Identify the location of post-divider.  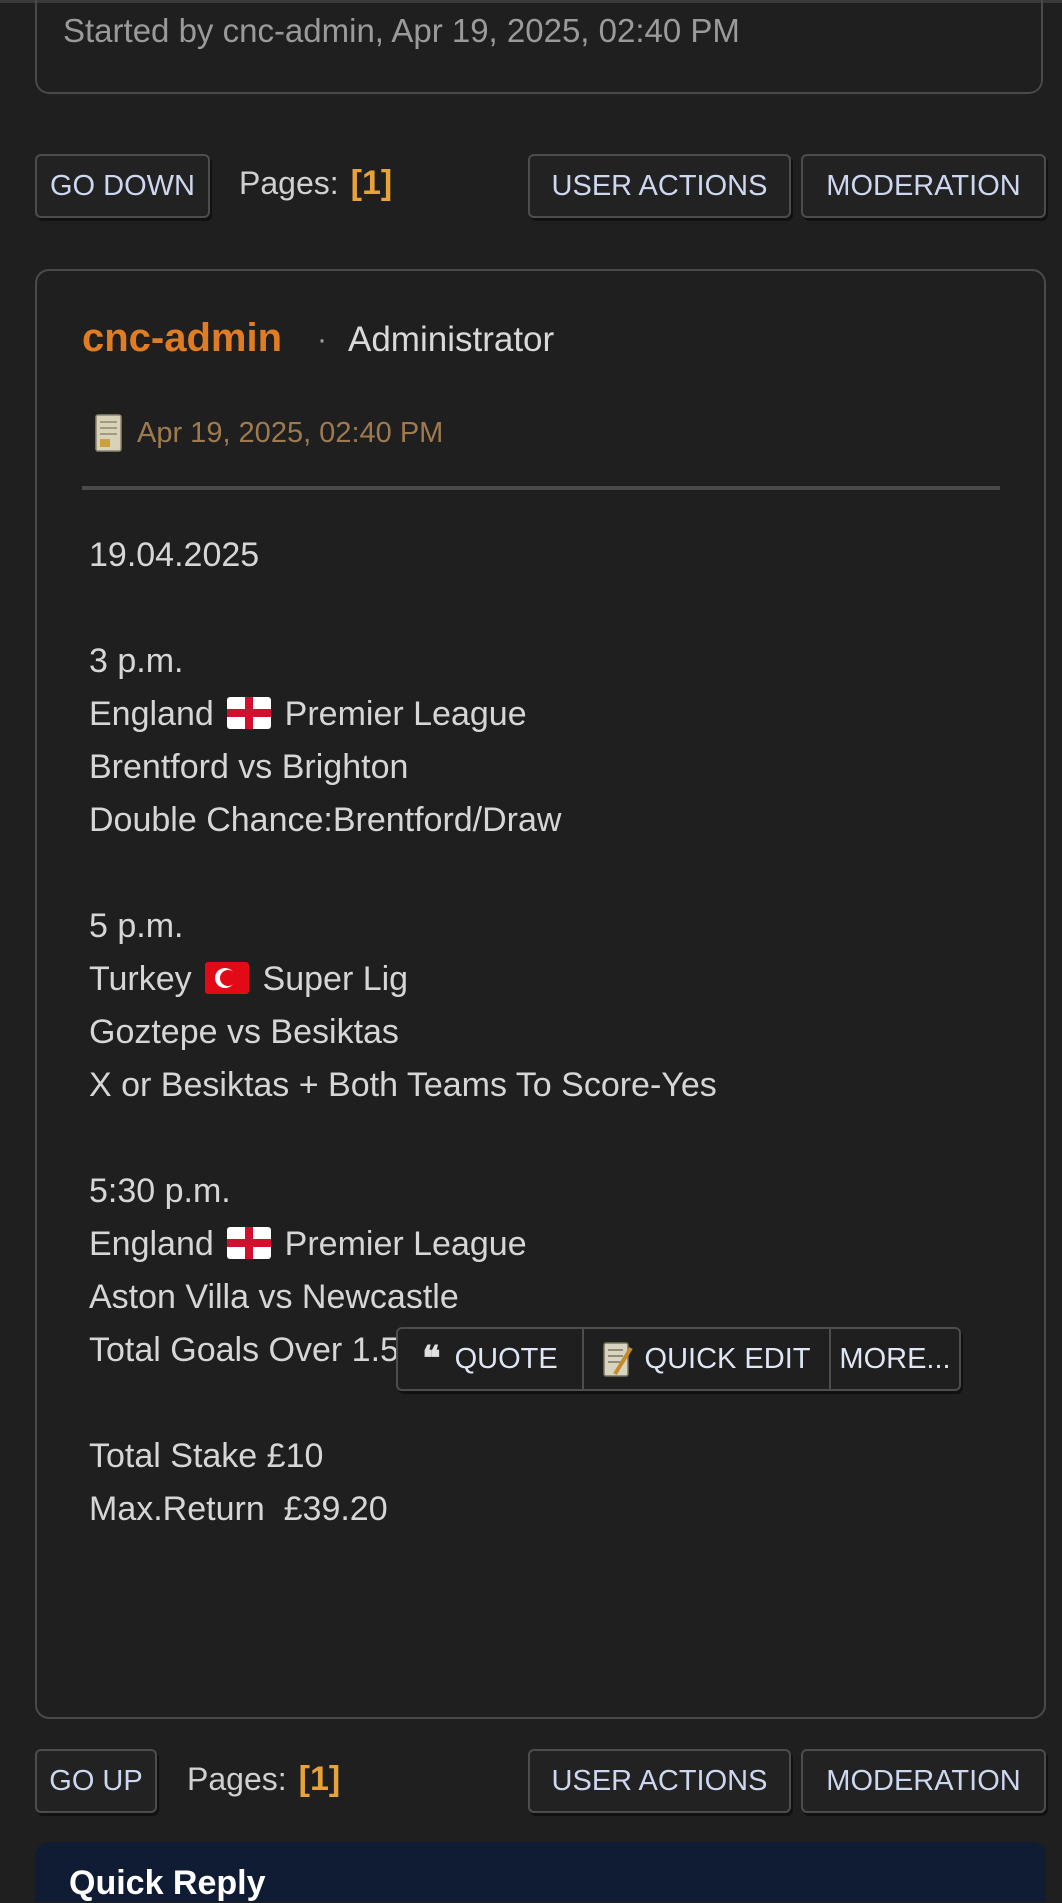
(541, 488).